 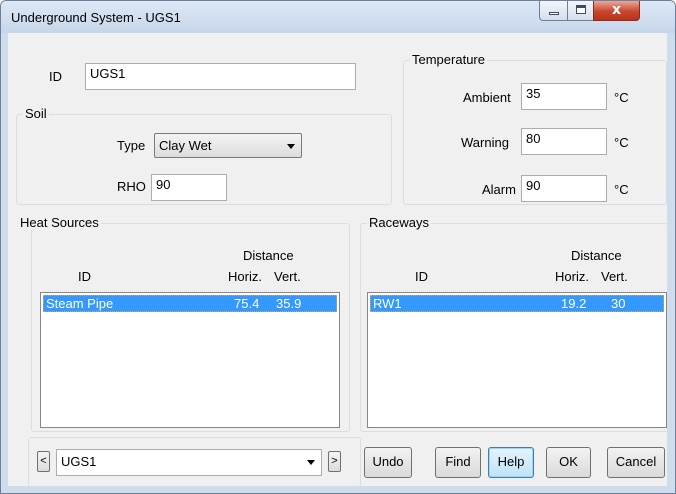 I want to click on temperature-legend: Temperature, so click(x=448, y=59).